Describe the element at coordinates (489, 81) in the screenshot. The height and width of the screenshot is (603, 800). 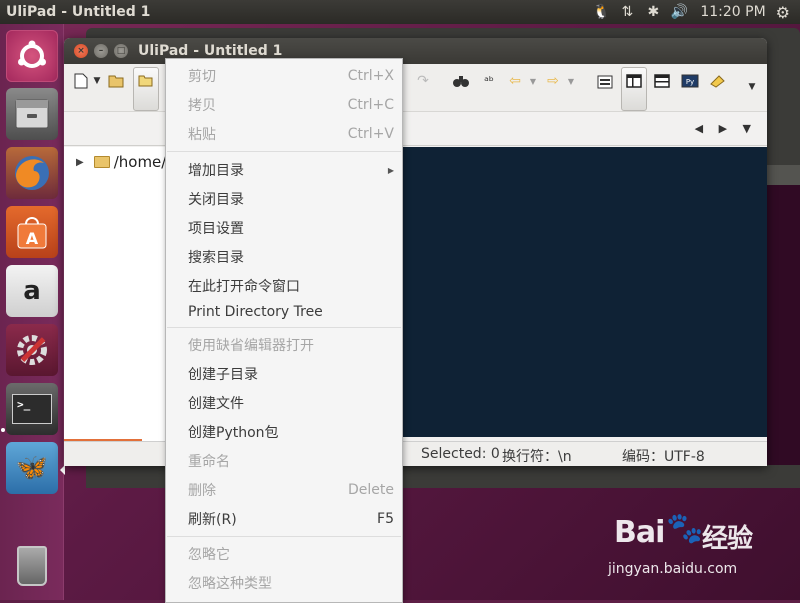
I see `replace-icon: ᵃᵇ` at that location.